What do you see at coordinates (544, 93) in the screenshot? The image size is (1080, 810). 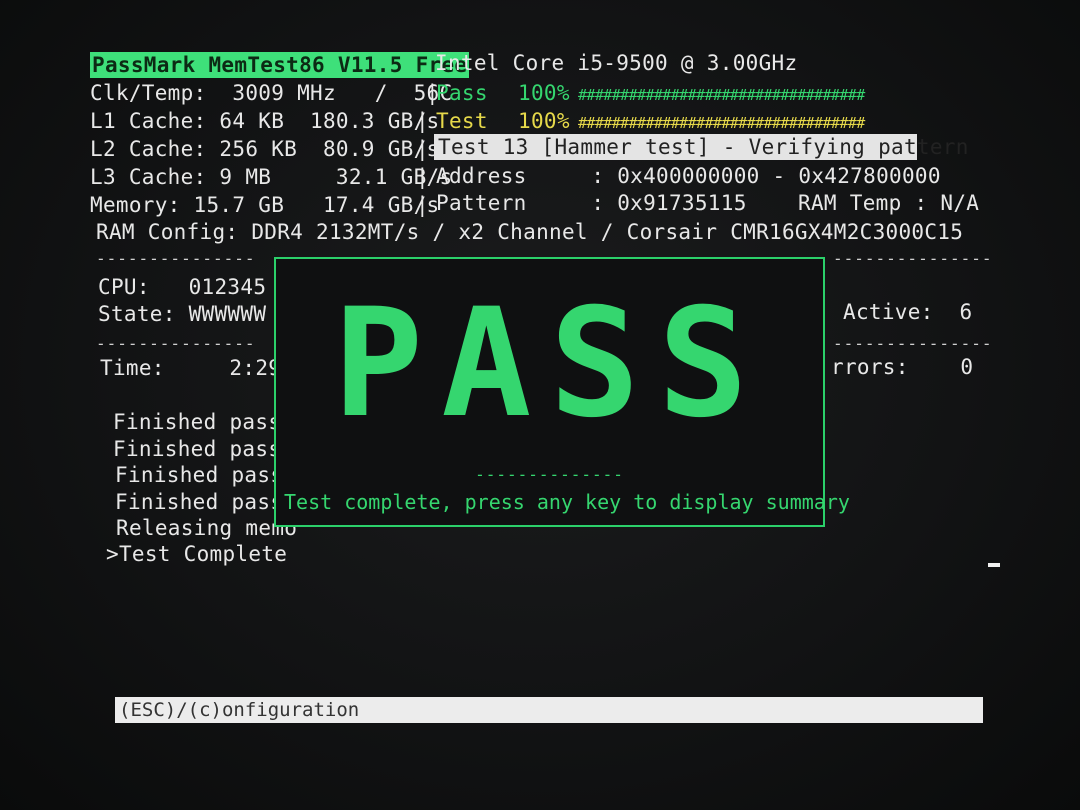 I see `pass-percent: 100%` at bounding box center [544, 93].